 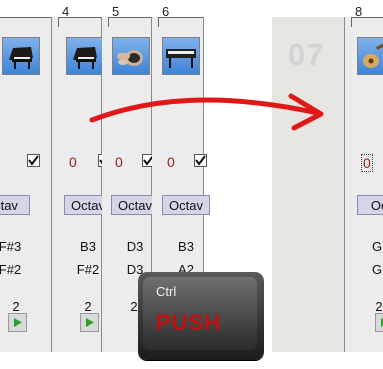 What do you see at coordinates (377, 246) in the screenshot?
I see `note-top: G` at bounding box center [377, 246].